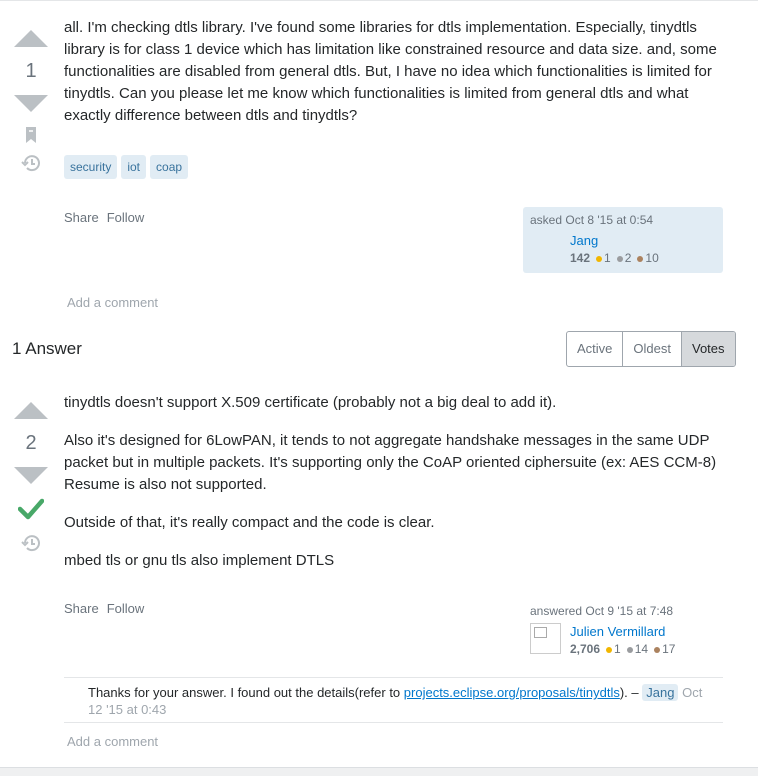 The width and height of the screenshot is (758, 776). I want to click on asker-name: Jang, so click(584, 240).